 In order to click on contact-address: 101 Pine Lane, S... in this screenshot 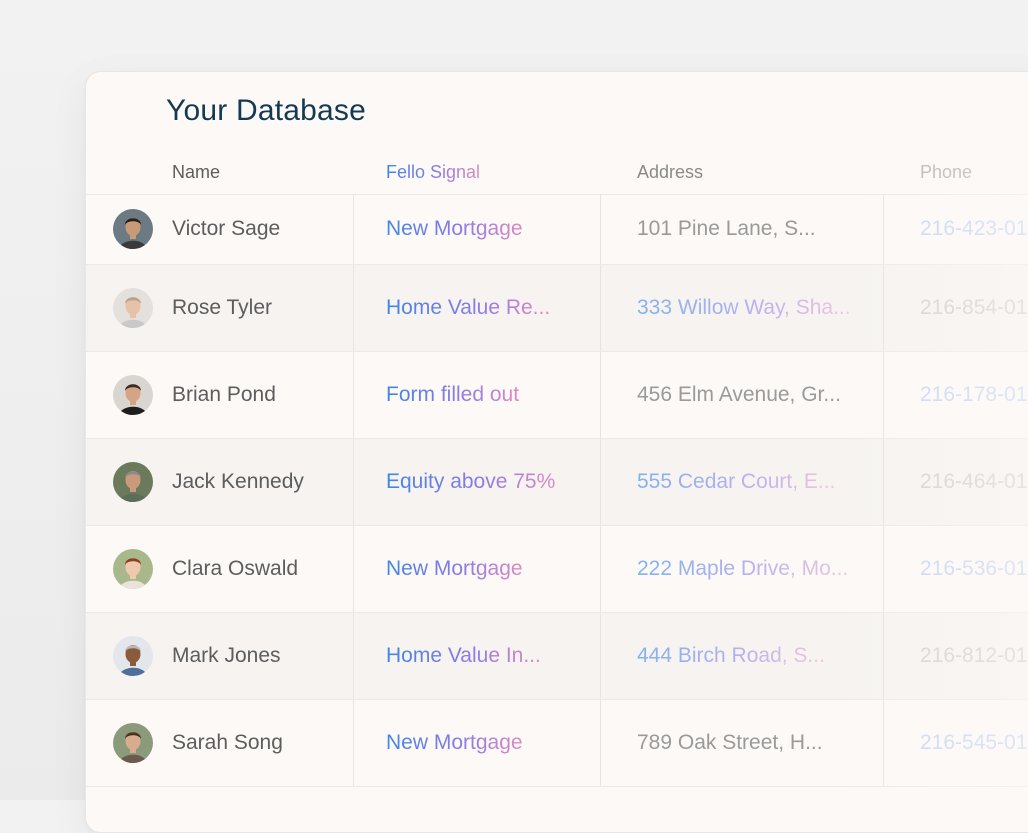, I will do `click(726, 228)`.